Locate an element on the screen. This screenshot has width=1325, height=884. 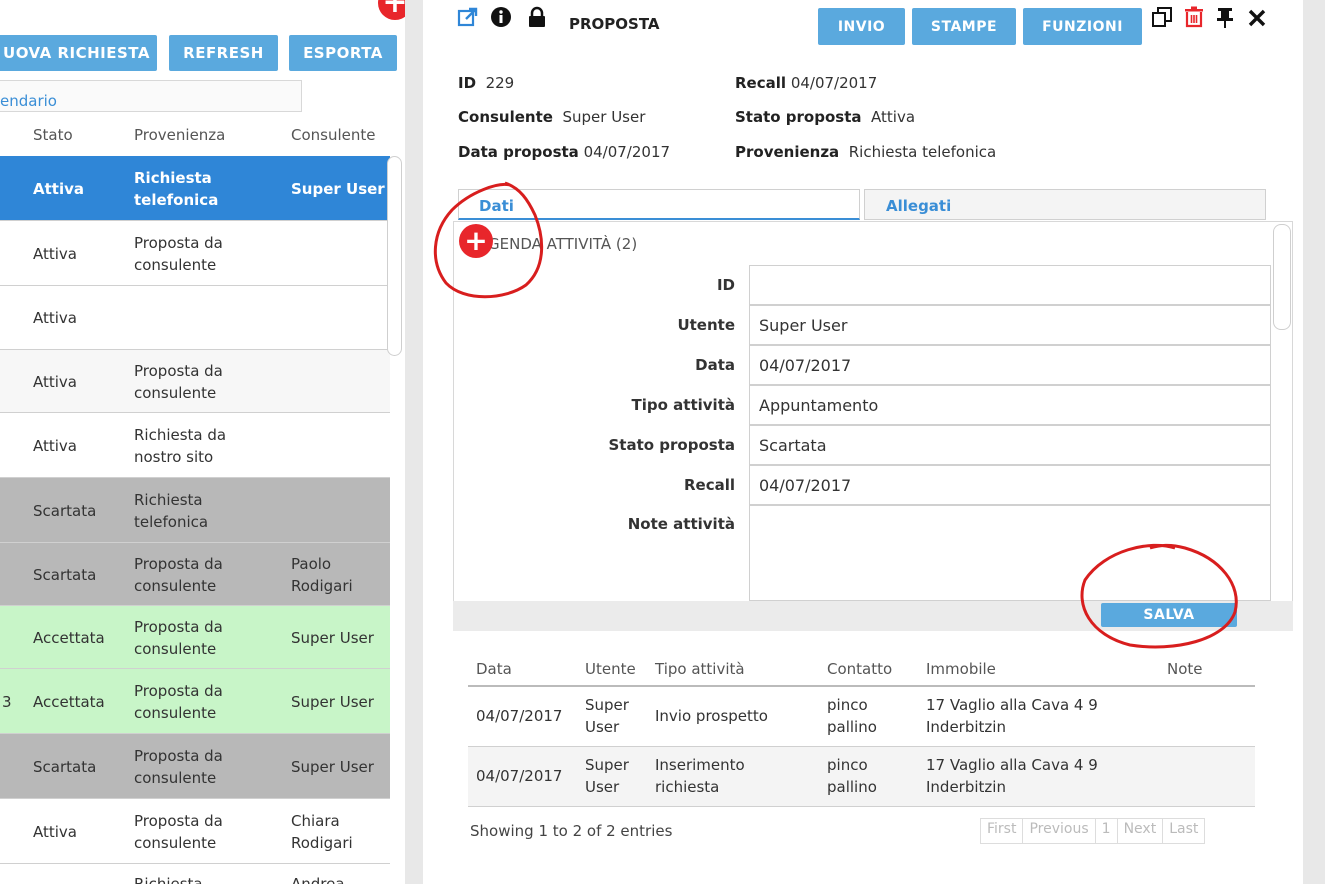
row-provenienza: Richiesta da nostro sito is located at coordinates (180, 445).